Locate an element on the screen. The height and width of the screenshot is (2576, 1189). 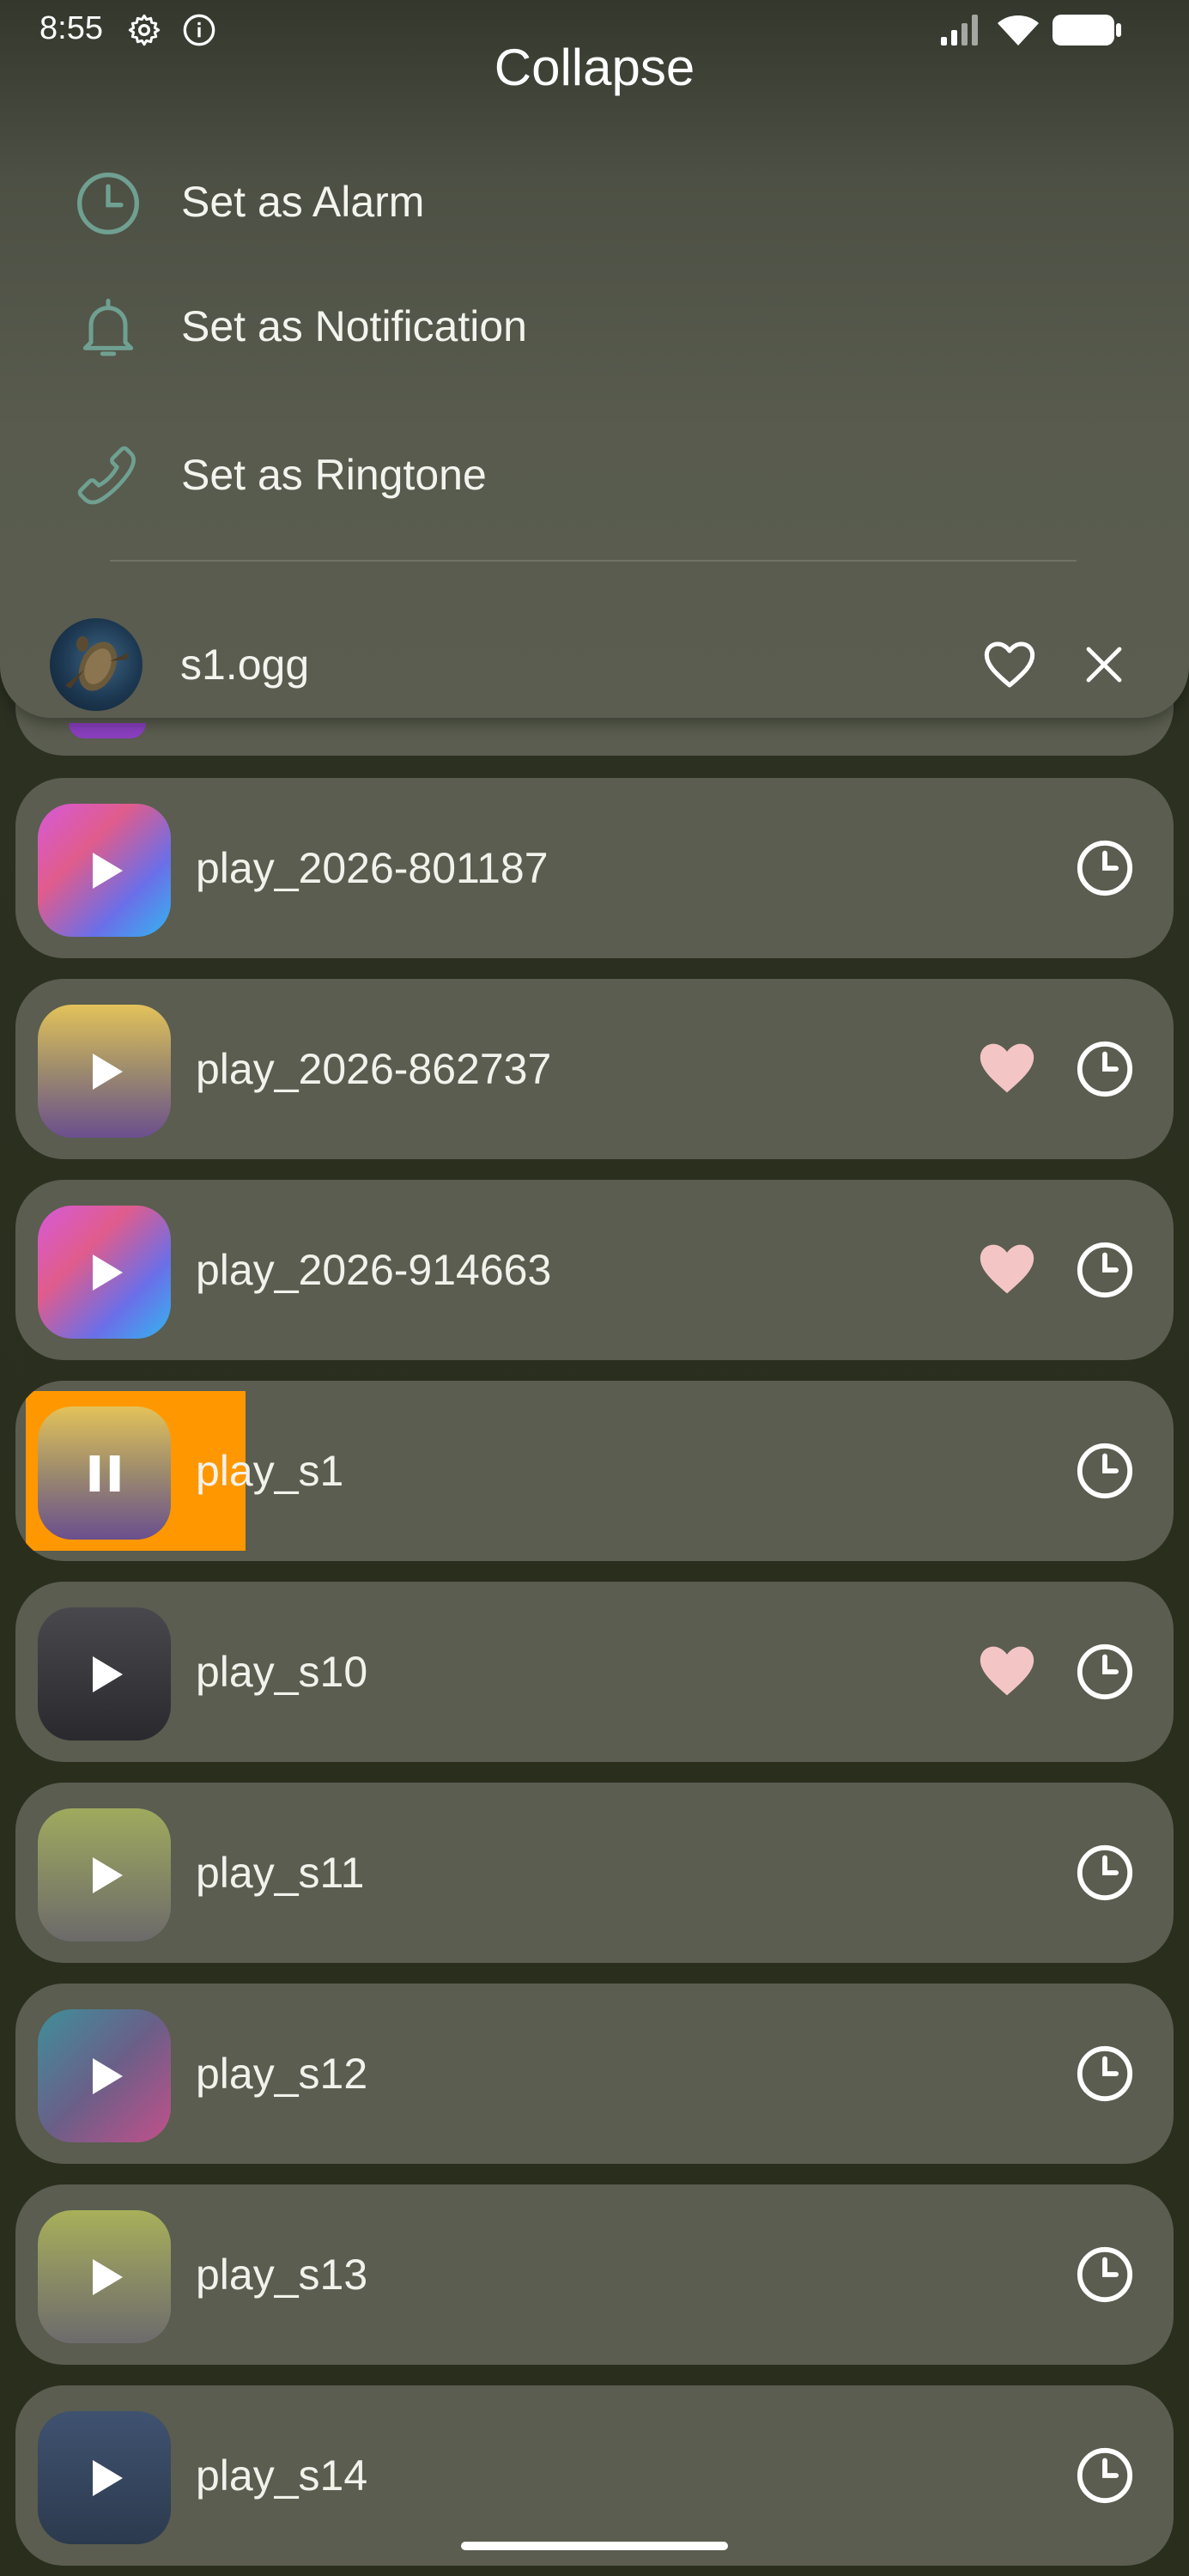
turtle-artwork-image is located at coordinates (97, 663).